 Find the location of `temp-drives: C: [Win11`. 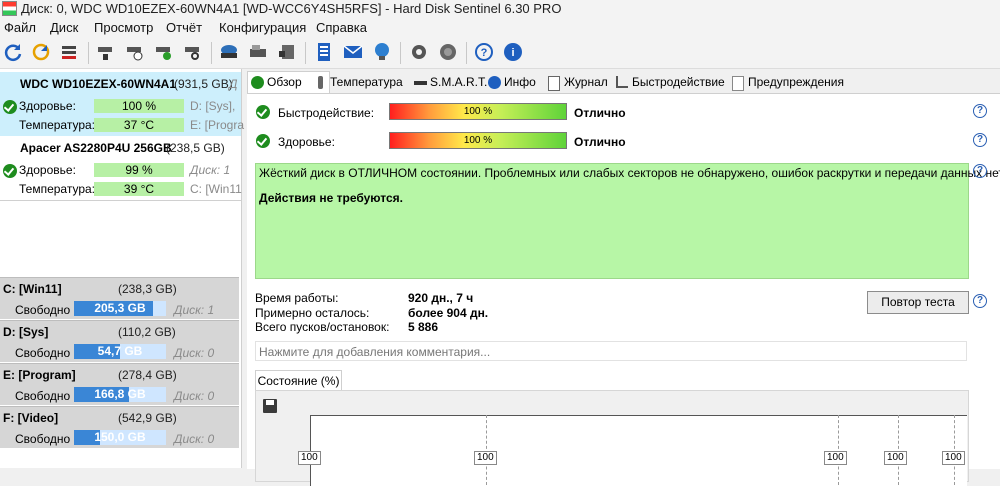

temp-drives: C: [Win11 is located at coordinates (216, 189).